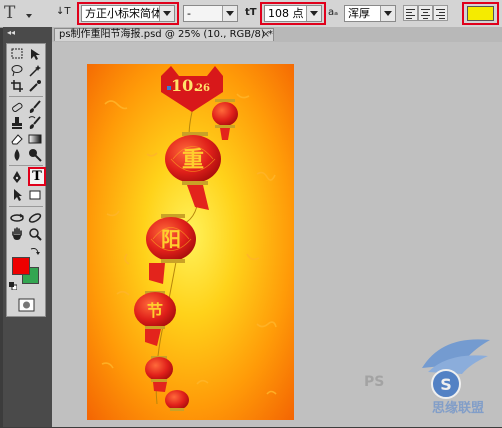 This screenshot has width=502, height=428. I want to click on close-tab-icon: ×, so click(266, 35).